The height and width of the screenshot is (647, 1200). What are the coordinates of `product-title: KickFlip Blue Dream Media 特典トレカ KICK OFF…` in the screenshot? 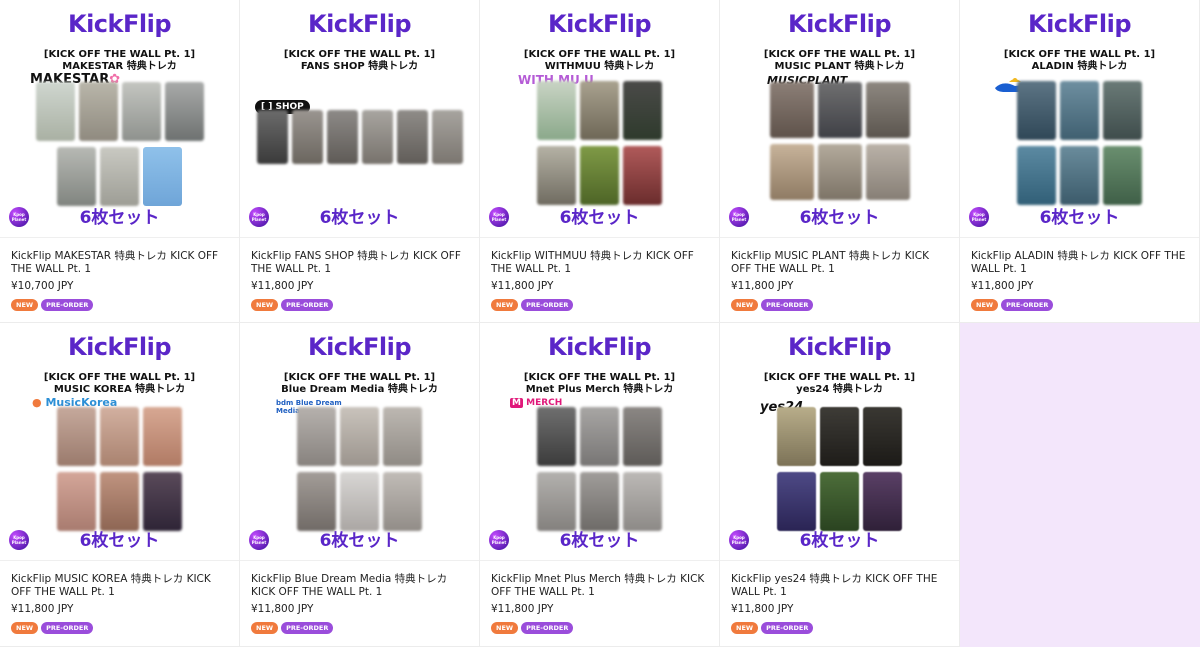 It's located at (359, 586).